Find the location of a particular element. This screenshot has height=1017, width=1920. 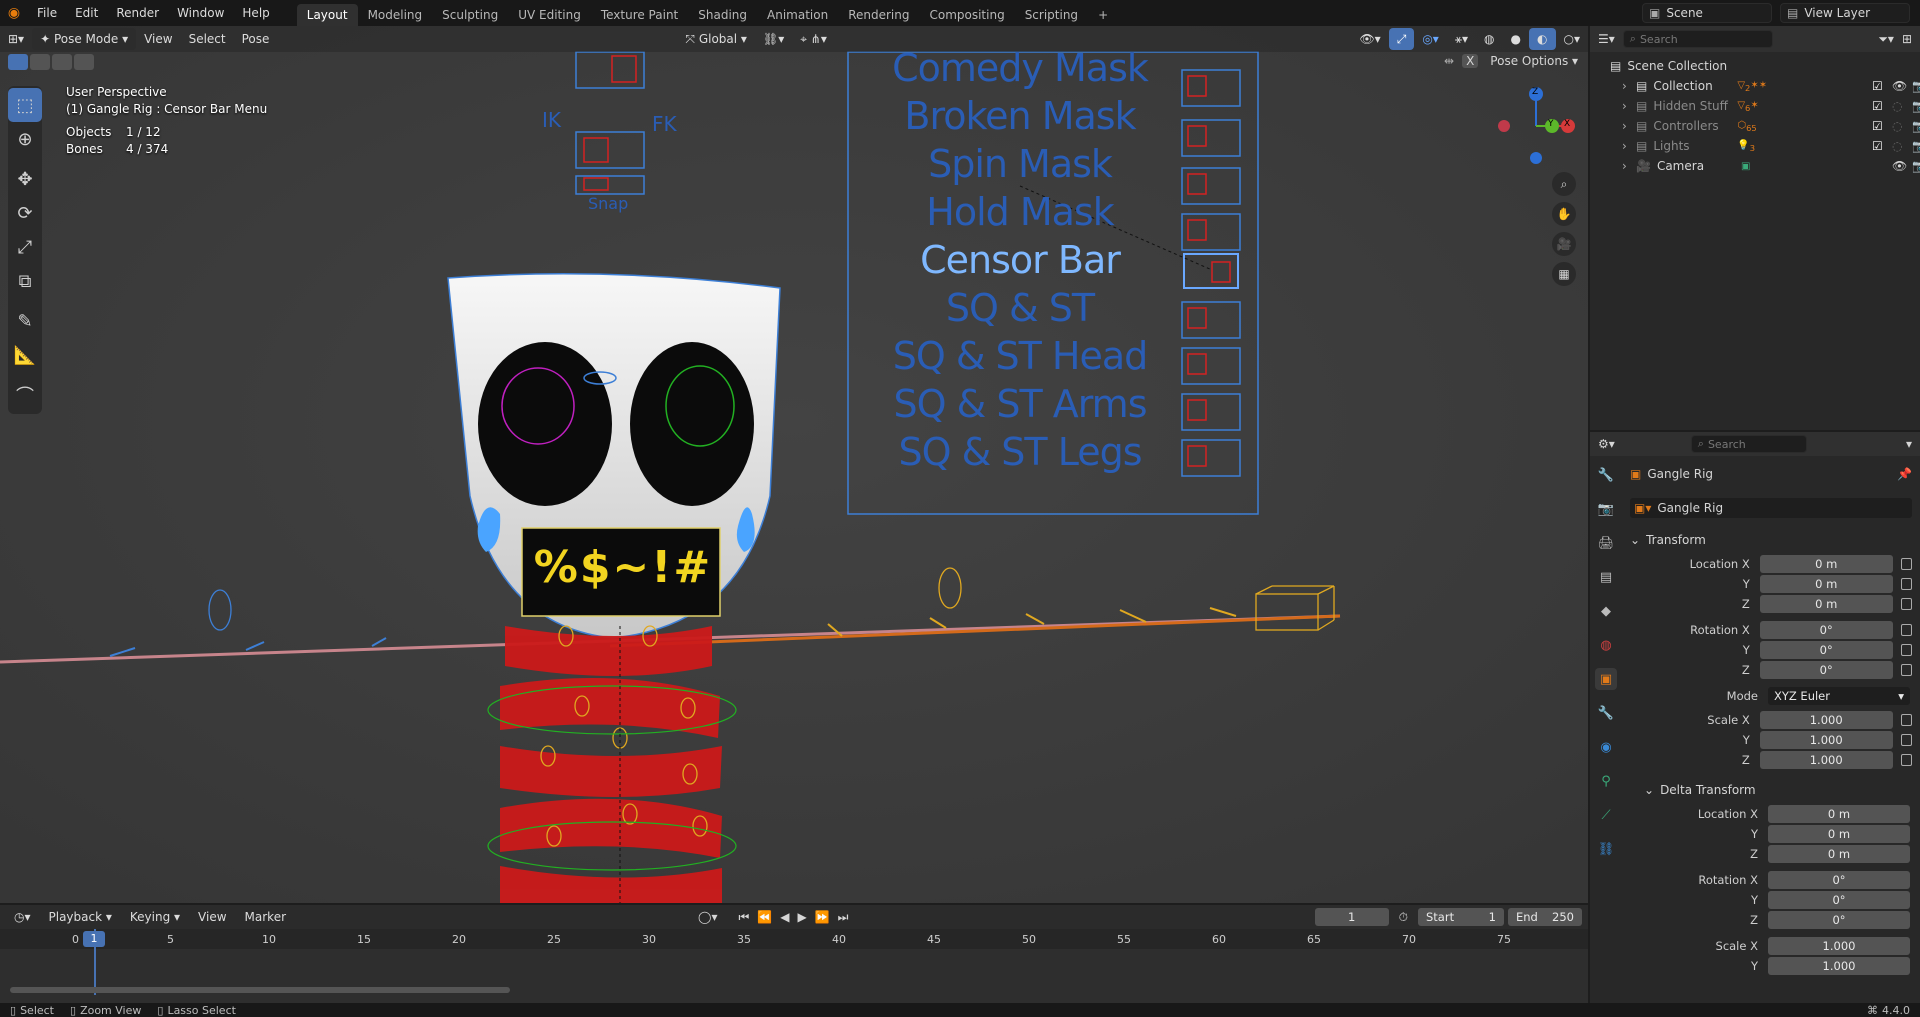

filter-icon: ⏷▾ is located at coordinates (1886, 39).